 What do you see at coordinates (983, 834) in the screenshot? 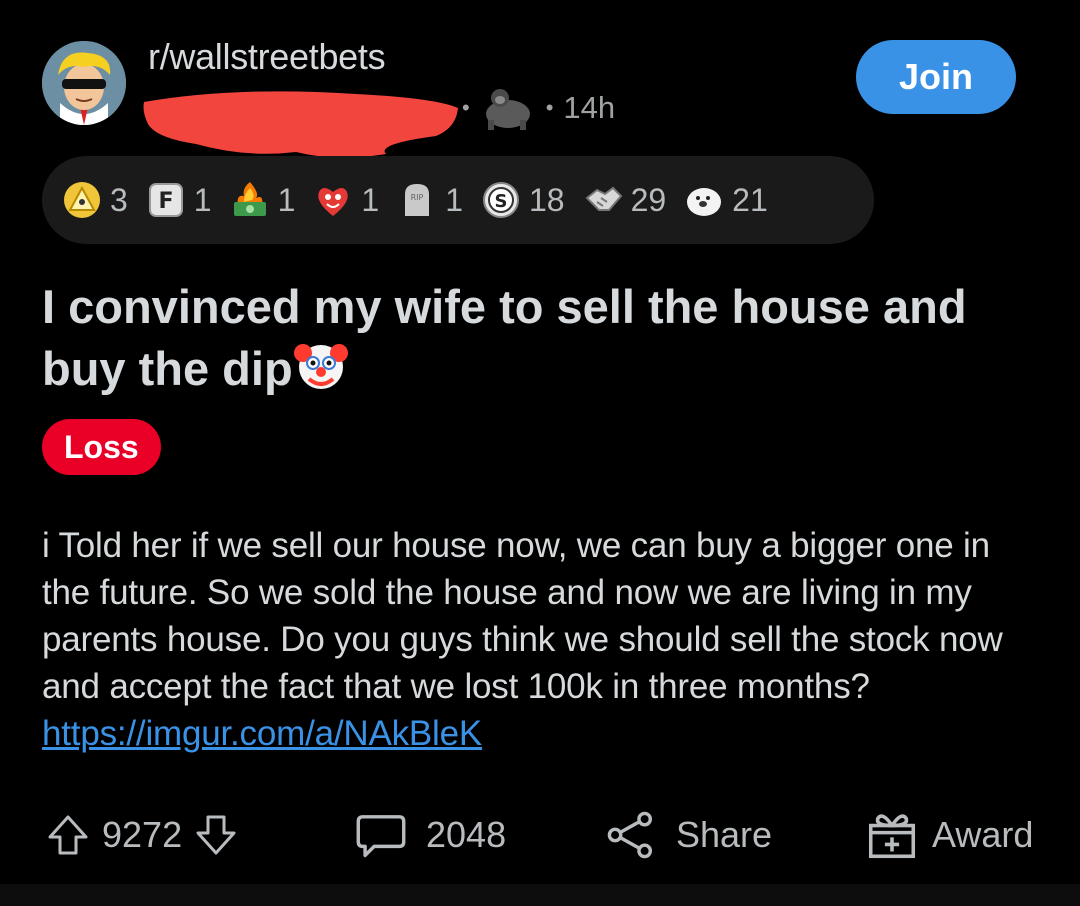
I see `award-label: Award` at bounding box center [983, 834].